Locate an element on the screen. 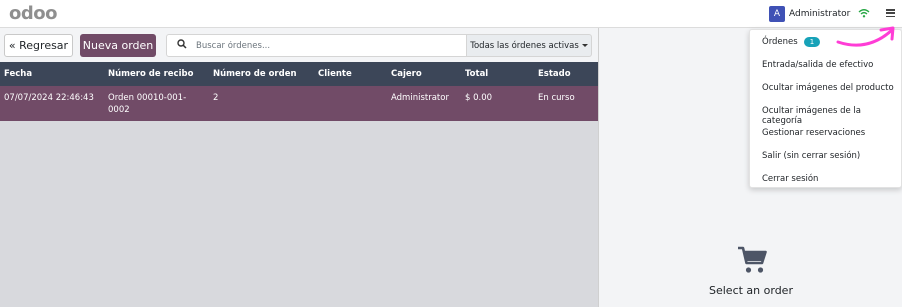 Image resolution: width=902 pixels, height=307 pixels. back-button: « Regresar is located at coordinates (38, 45).